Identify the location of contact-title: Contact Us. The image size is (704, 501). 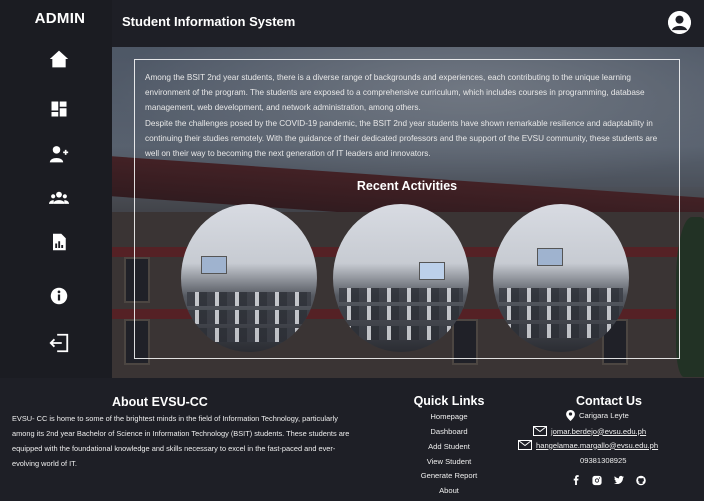
(609, 401).